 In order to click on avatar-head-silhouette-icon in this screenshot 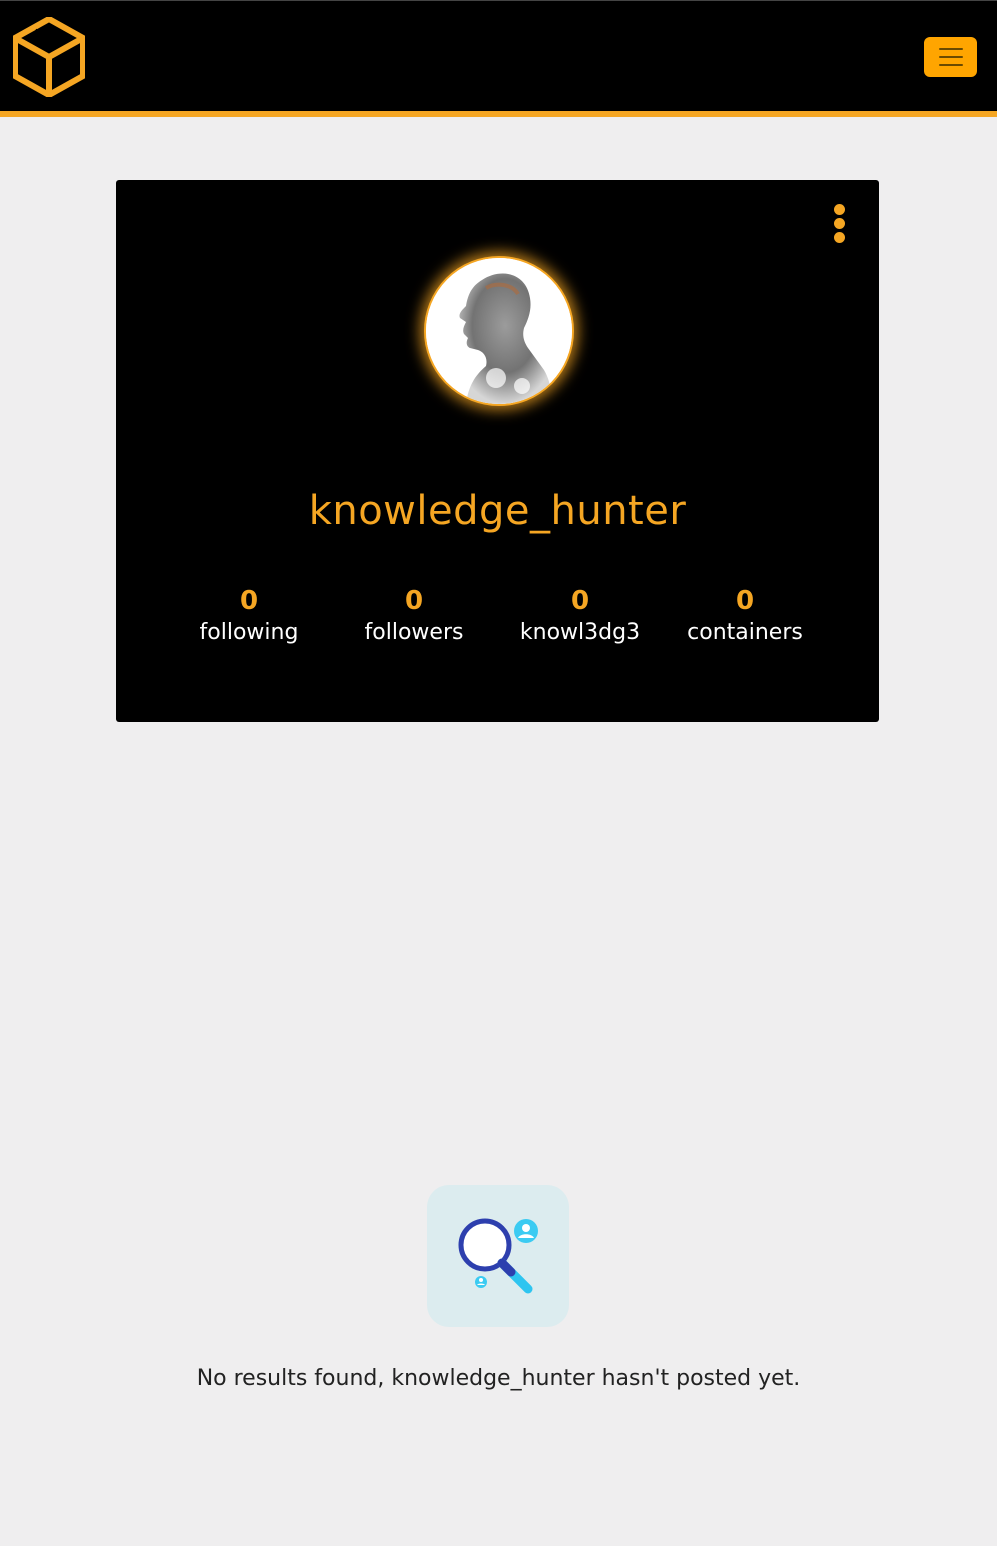, I will do `click(499, 331)`.